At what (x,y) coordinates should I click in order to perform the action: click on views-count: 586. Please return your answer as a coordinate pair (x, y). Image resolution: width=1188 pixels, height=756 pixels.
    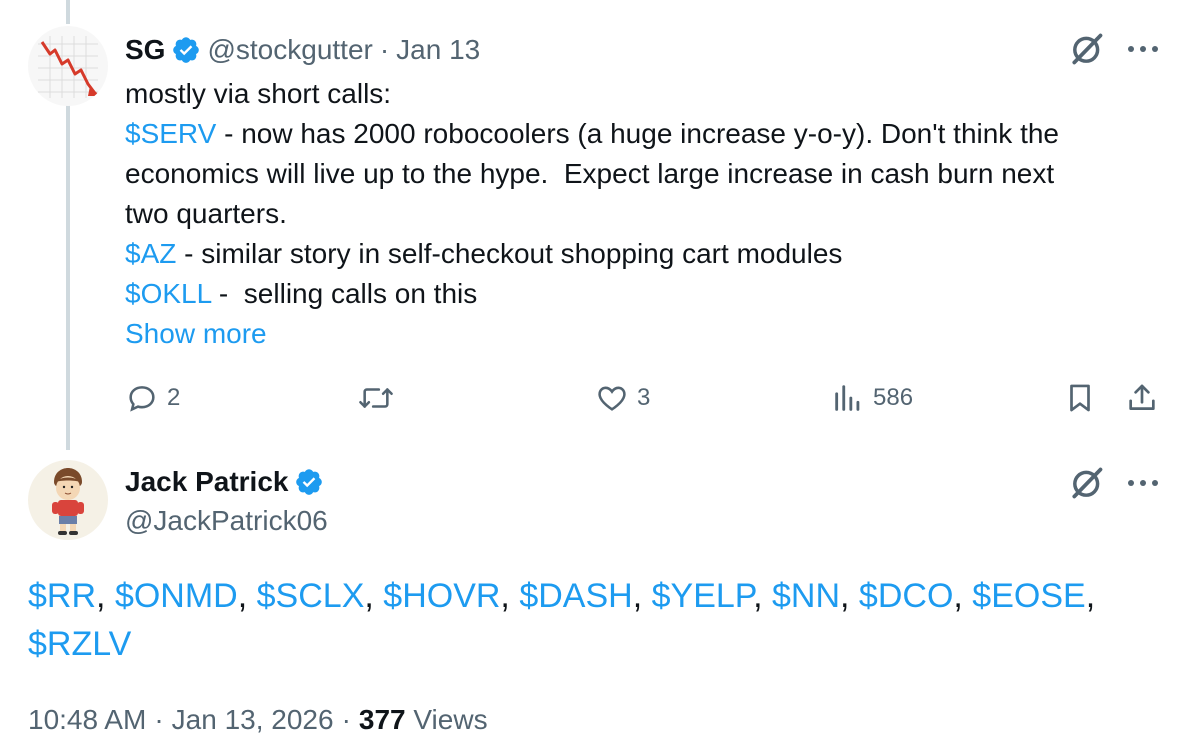
    Looking at the image, I should click on (893, 397).